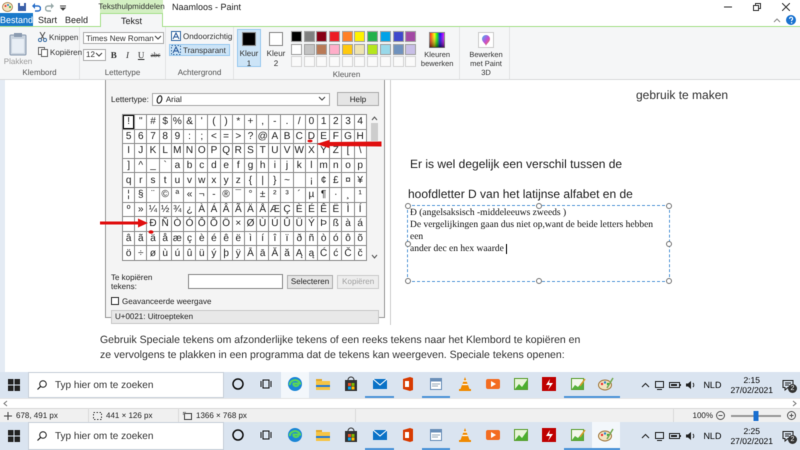 The image size is (800, 450). Describe the element at coordinates (348, 239) in the screenshot. I see `character-cell: ô` at that location.